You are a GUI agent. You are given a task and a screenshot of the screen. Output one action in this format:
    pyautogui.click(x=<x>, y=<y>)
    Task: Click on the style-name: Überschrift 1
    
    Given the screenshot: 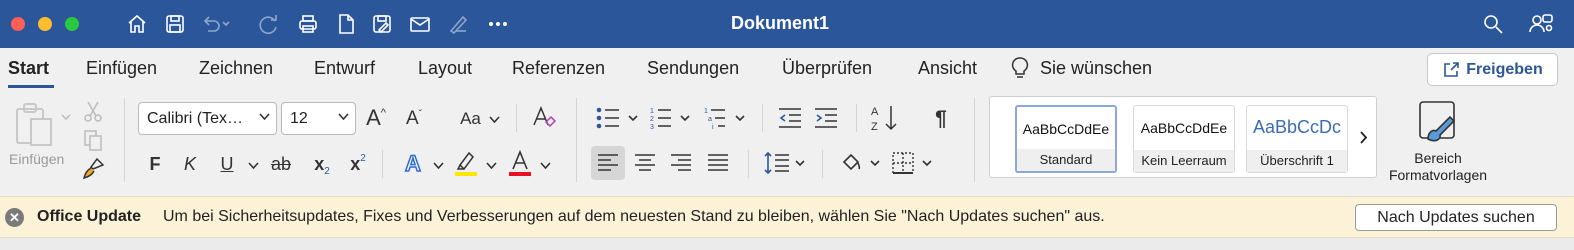 What is the action you would take?
    pyautogui.click(x=1297, y=161)
    